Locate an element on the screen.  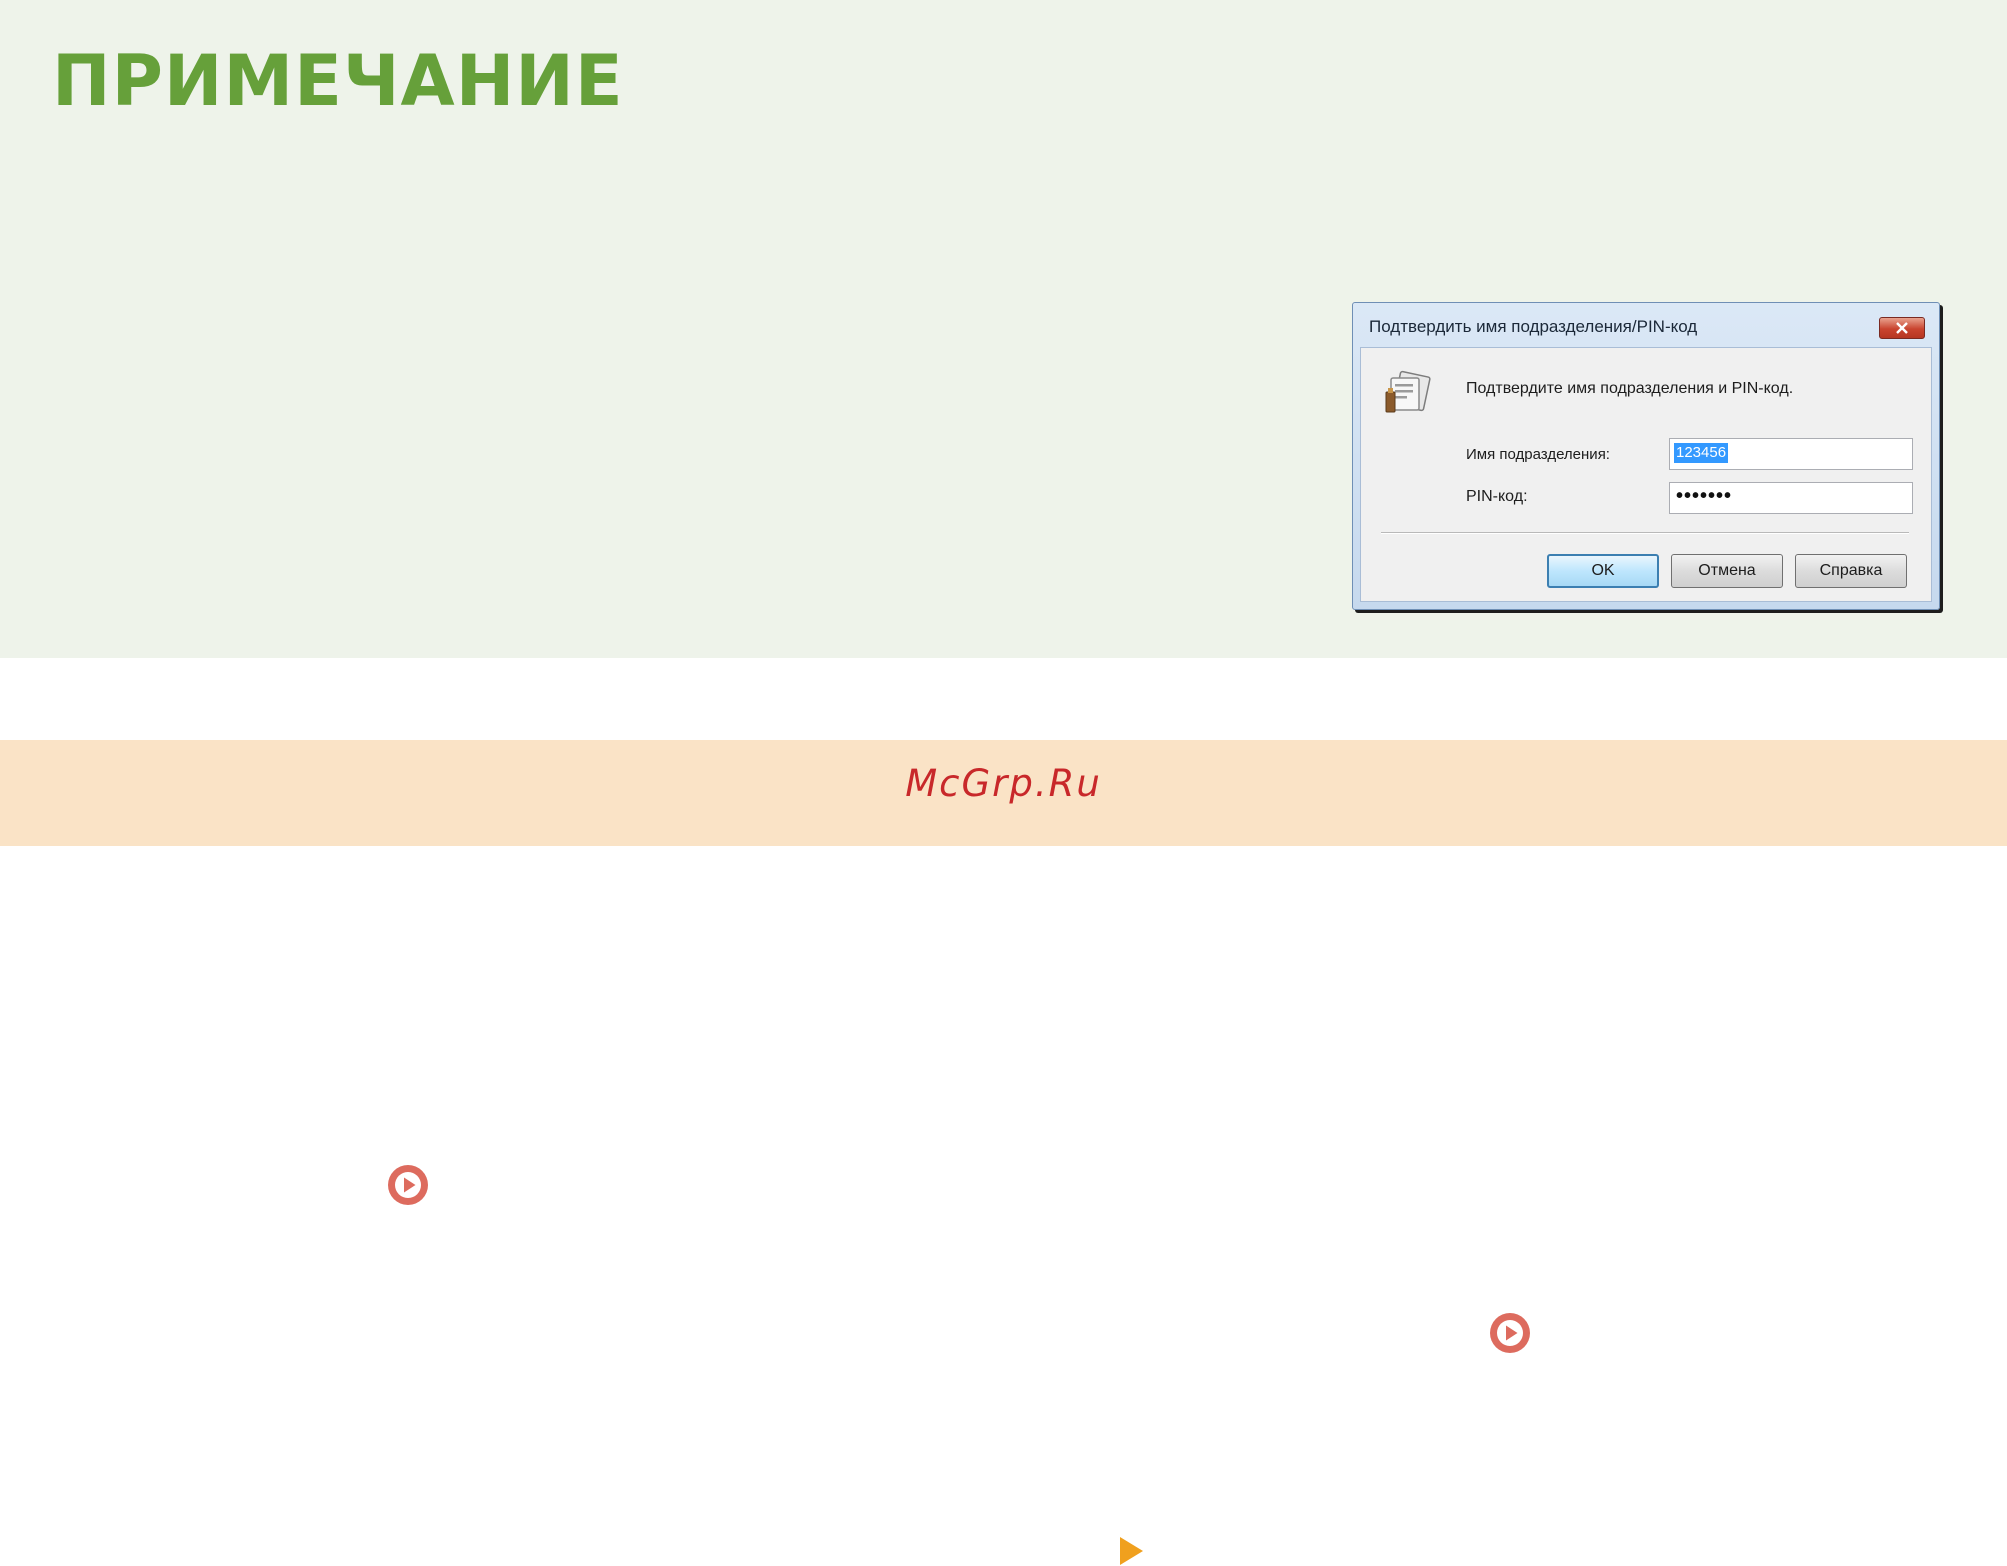
department-label: Имя подразделения: is located at coordinates (1538, 454).